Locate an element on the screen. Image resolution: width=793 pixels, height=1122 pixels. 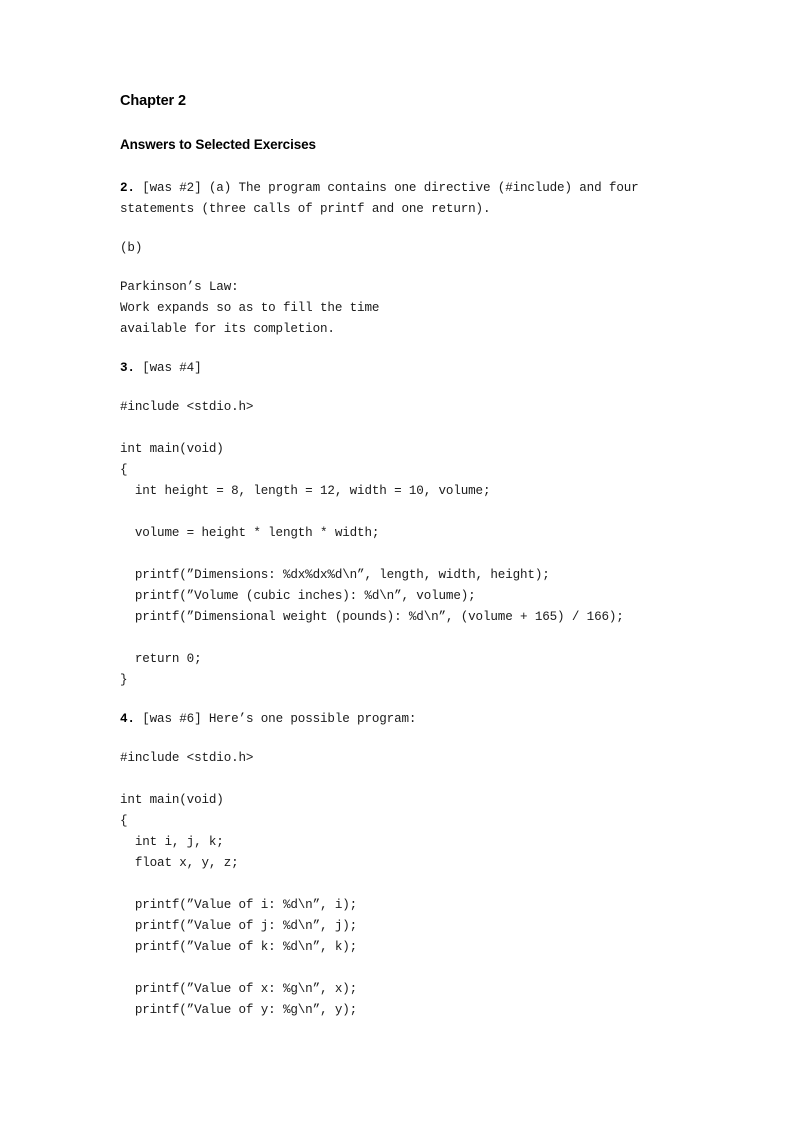
section-heading: Answers to Selected Exercises is located at coordinates (218, 144).